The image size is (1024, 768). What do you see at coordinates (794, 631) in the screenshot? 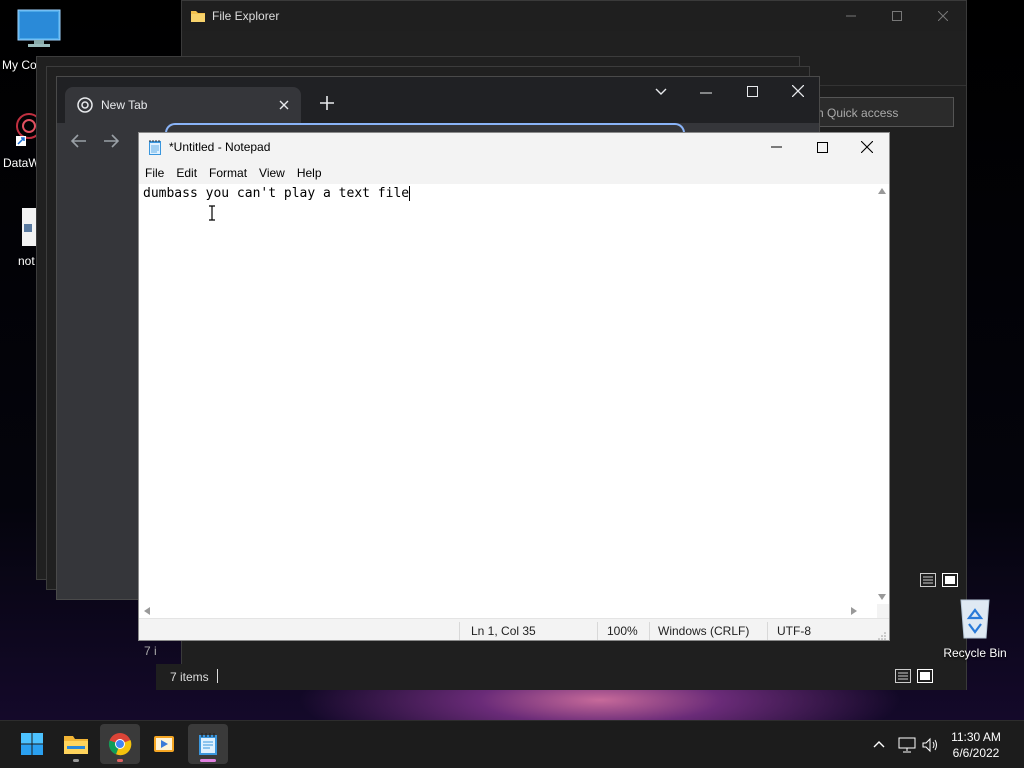
I see `status-encoding: UTF-8` at bounding box center [794, 631].